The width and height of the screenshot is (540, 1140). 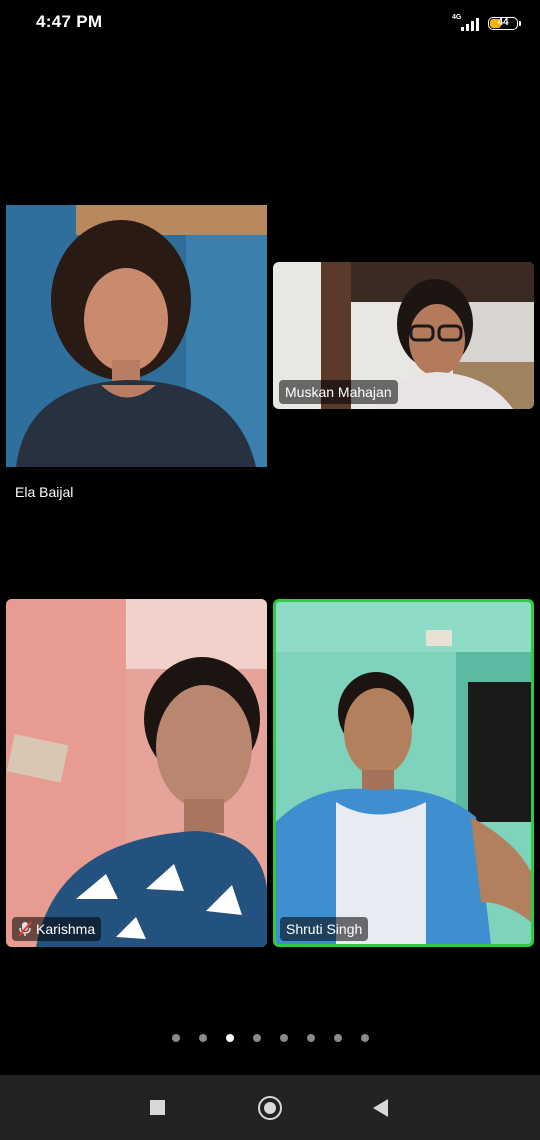 I want to click on battery-icon: 44, so click(x=504, y=23).